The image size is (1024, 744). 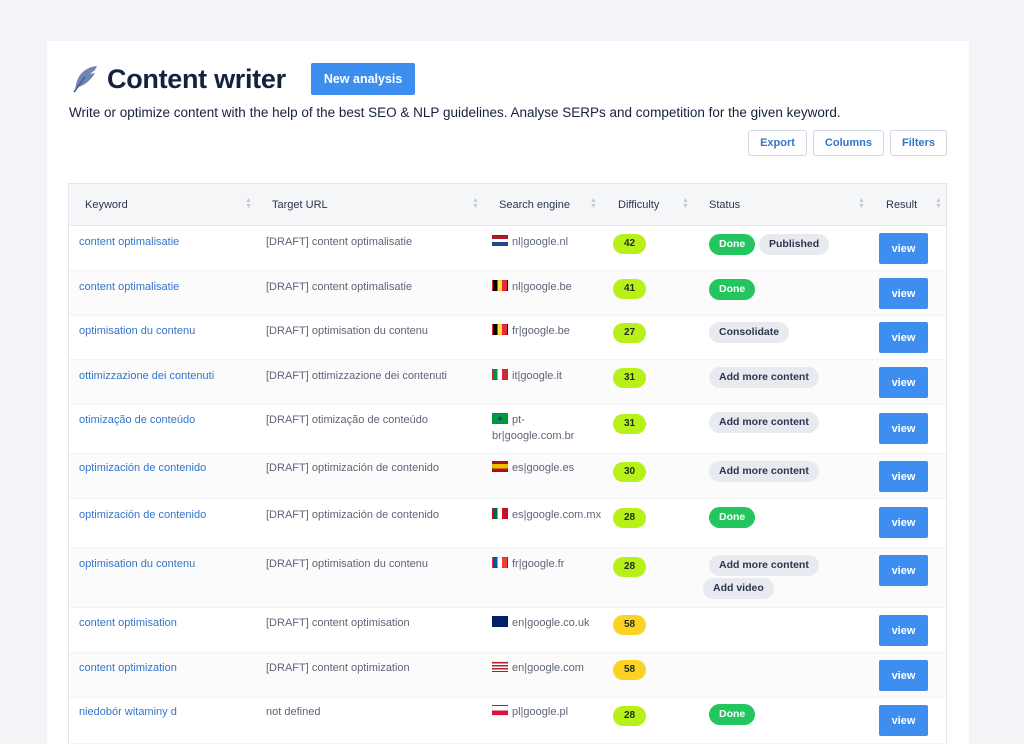 I want to click on target-url: [DRAFT] optimización de contenido, so click(x=353, y=515).